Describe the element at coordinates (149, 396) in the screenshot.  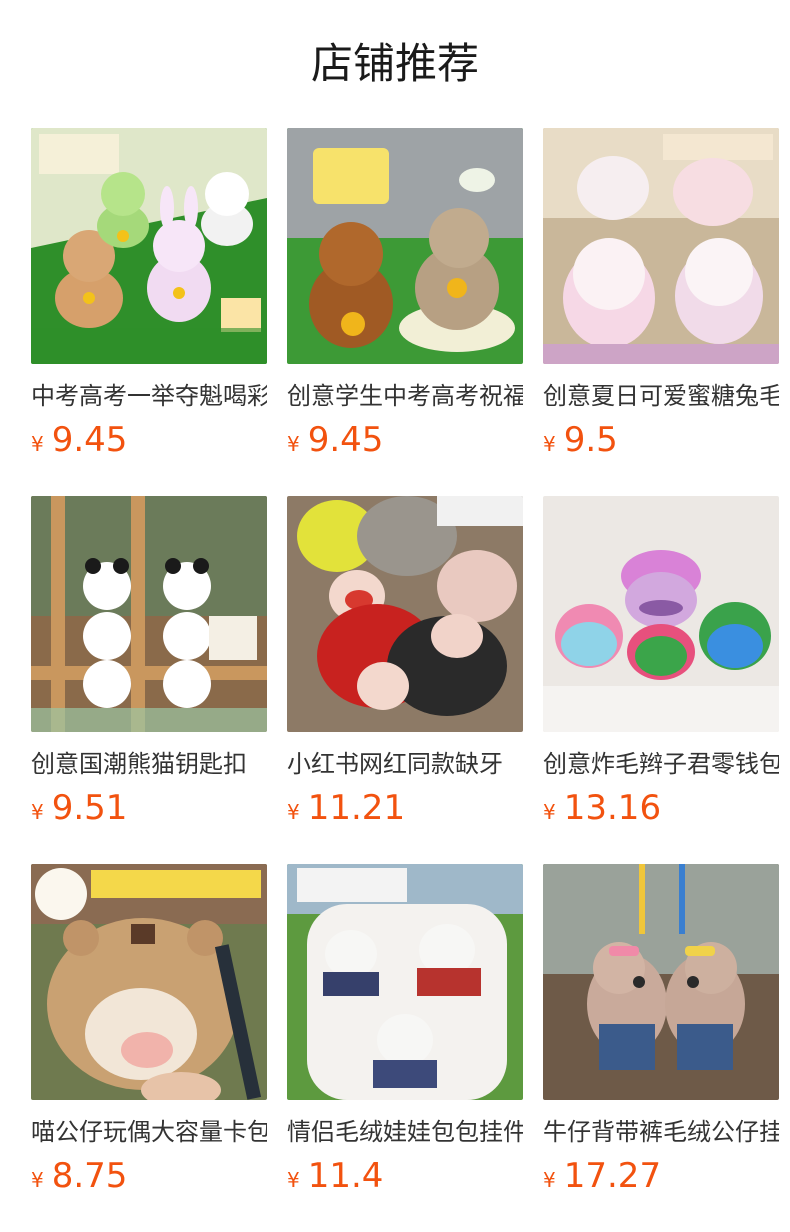
I see `product-name: 中考高考一举夺魁喝彩` at that location.